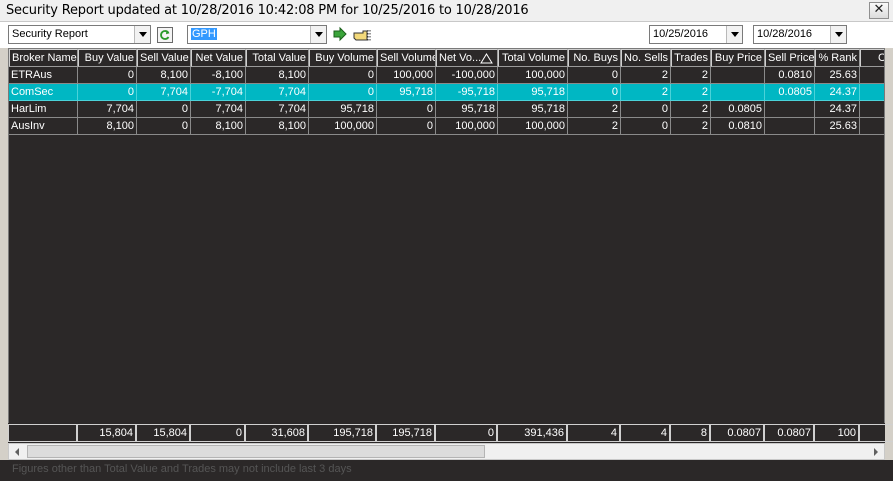  I want to click on column-header-total-value: Total Value, so click(277, 58).